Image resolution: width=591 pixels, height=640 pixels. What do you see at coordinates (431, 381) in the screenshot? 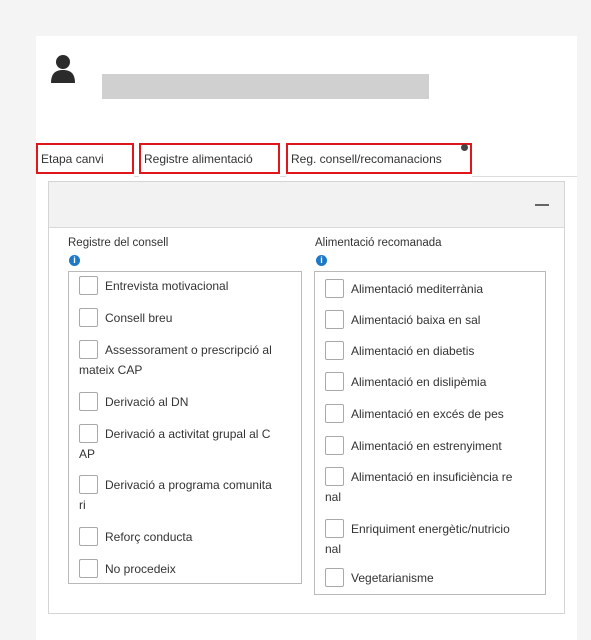
I see `checkbox-option: Alimentació en dislipèmia` at bounding box center [431, 381].